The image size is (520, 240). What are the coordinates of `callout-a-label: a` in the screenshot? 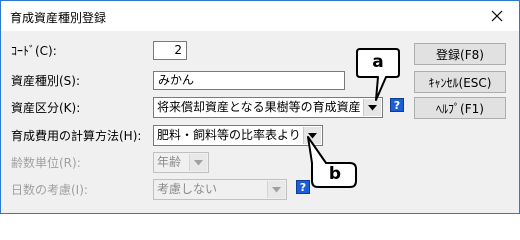 It's located at (378, 62).